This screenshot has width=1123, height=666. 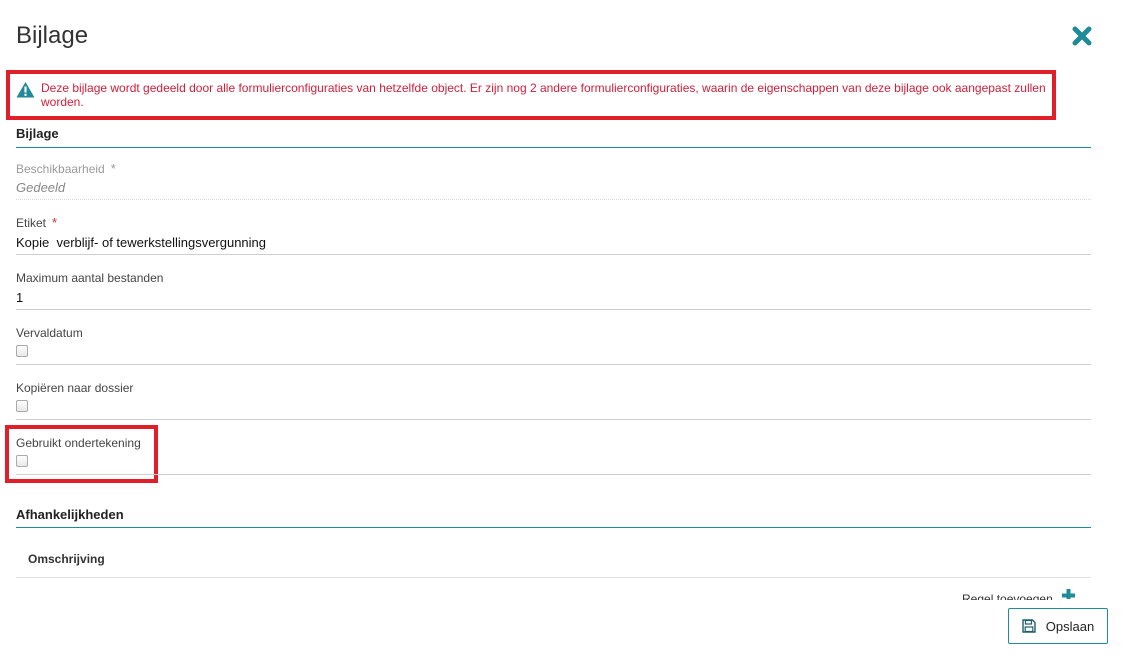 What do you see at coordinates (1068, 594) in the screenshot?
I see `plus-icon` at bounding box center [1068, 594].